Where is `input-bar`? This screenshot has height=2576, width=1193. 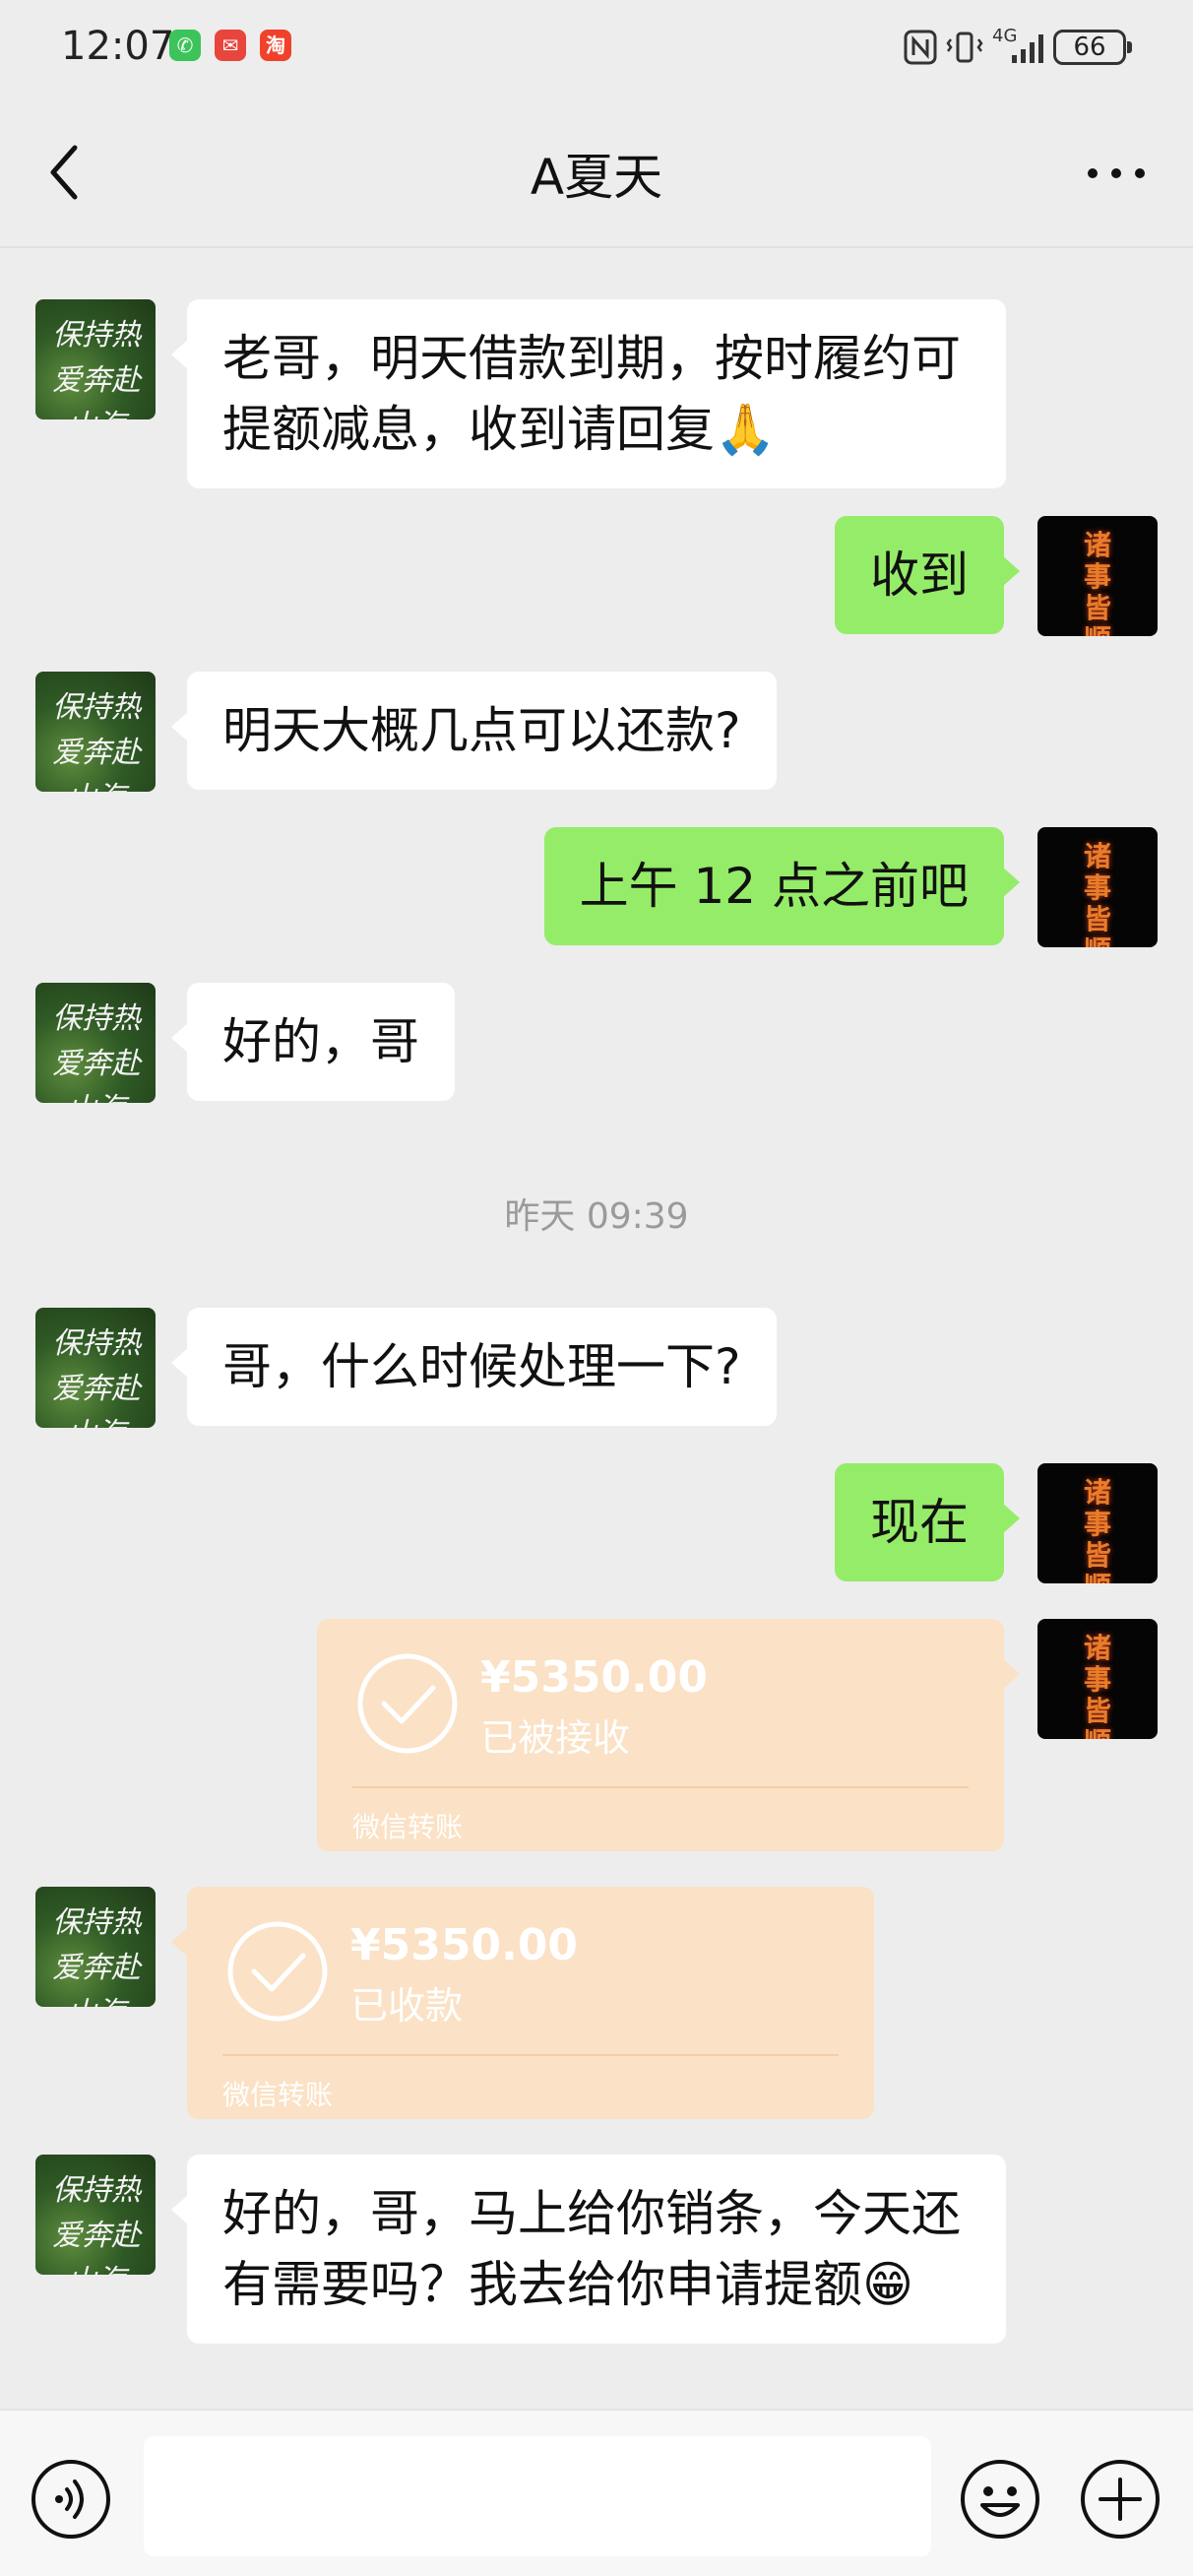
input-bar is located at coordinates (596, 2492).